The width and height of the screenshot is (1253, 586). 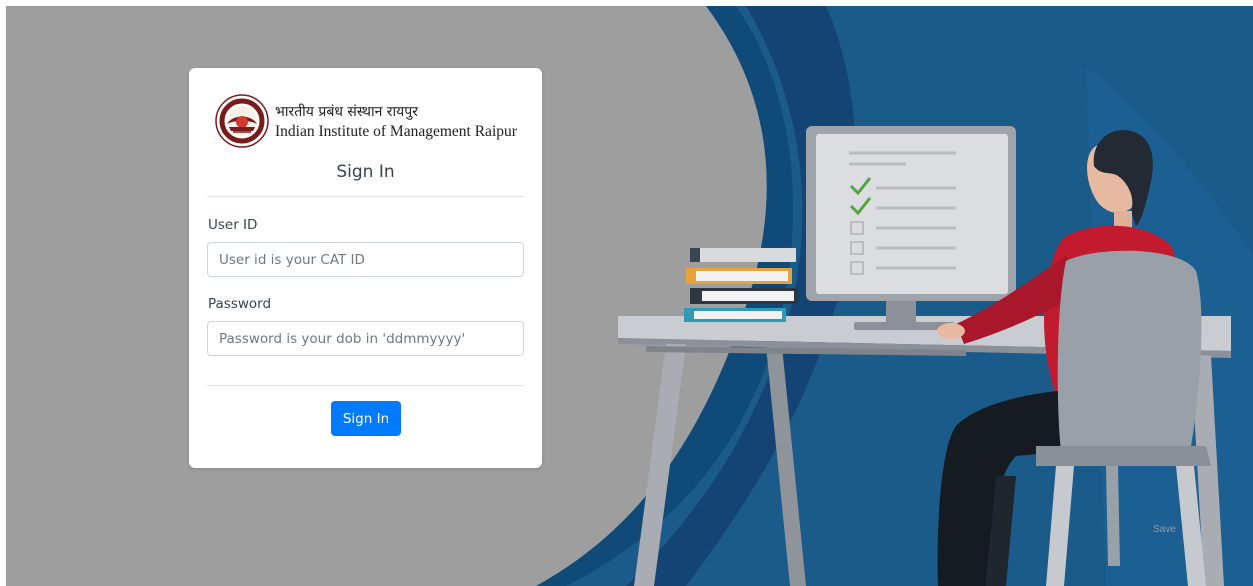 What do you see at coordinates (1164, 529) in the screenshot?
I see `watermark-text: Save` at bounding box center [1164, 529].